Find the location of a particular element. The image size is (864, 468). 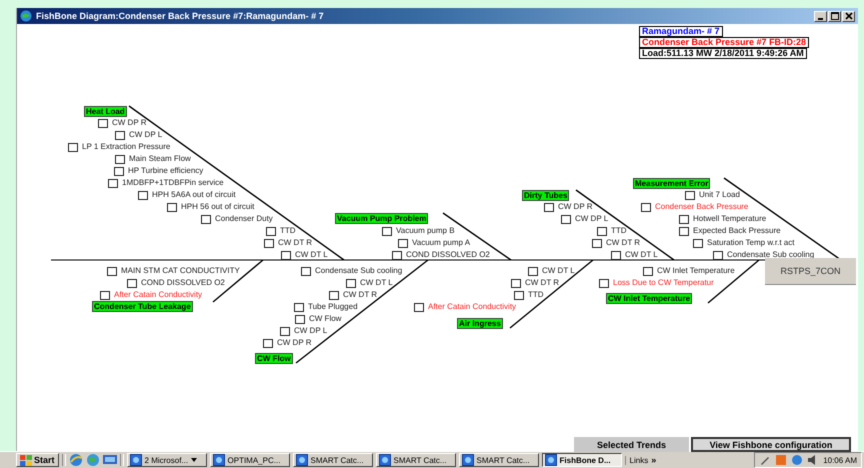

cause-label: Expected Back Pressure is located at coordinates (737, 231).